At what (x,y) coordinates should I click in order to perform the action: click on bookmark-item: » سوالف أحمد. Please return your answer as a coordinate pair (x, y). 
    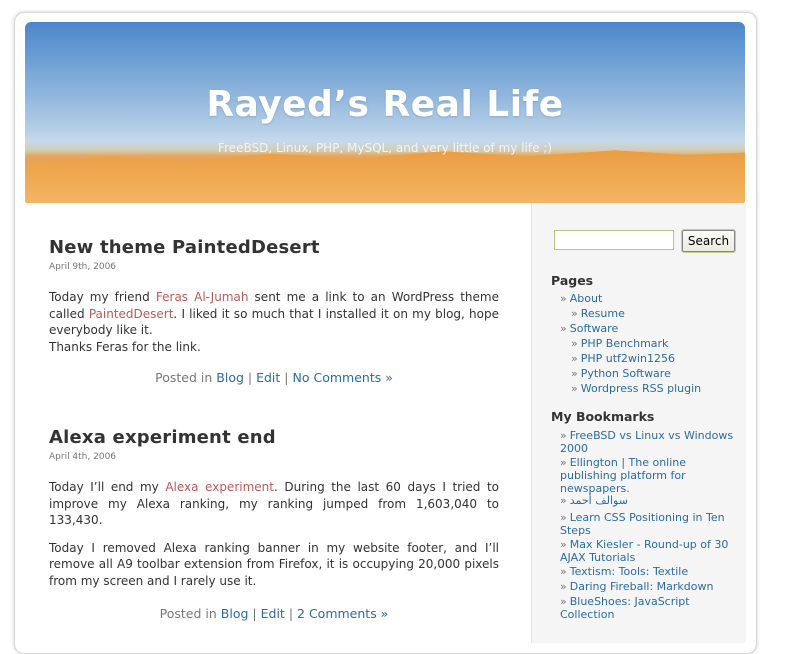
    Looking at the image, I should click on (650, 500).